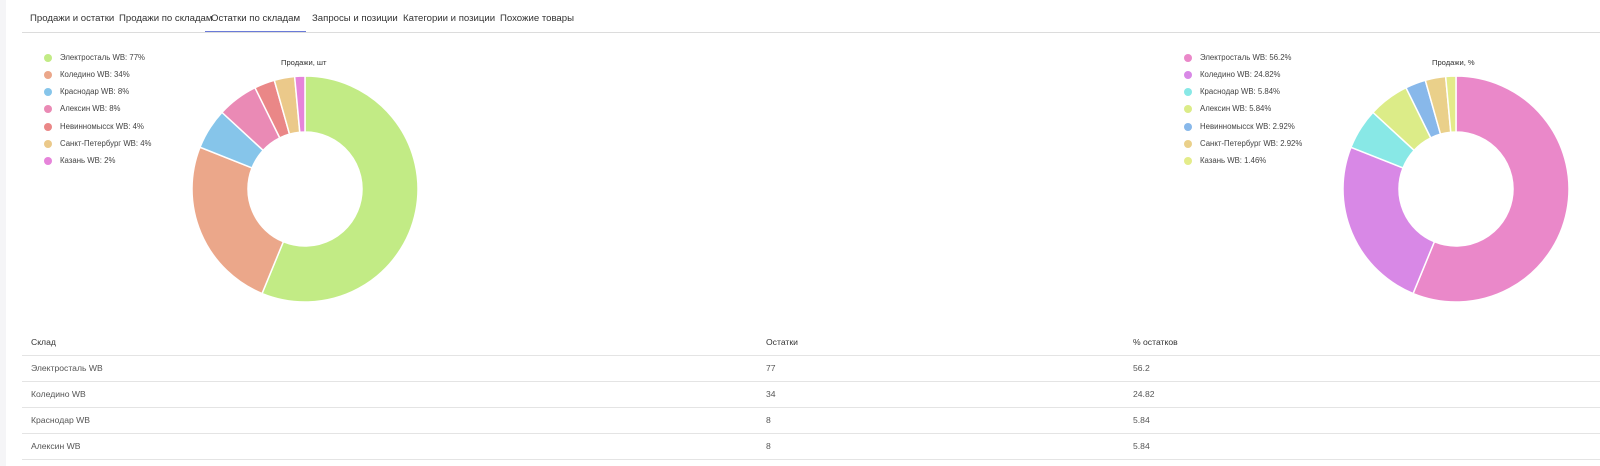 This screenshot has height=466, width=1600. I want to click on legend-label: Санкт-Петербург WB: 4%, so click(106, 143).